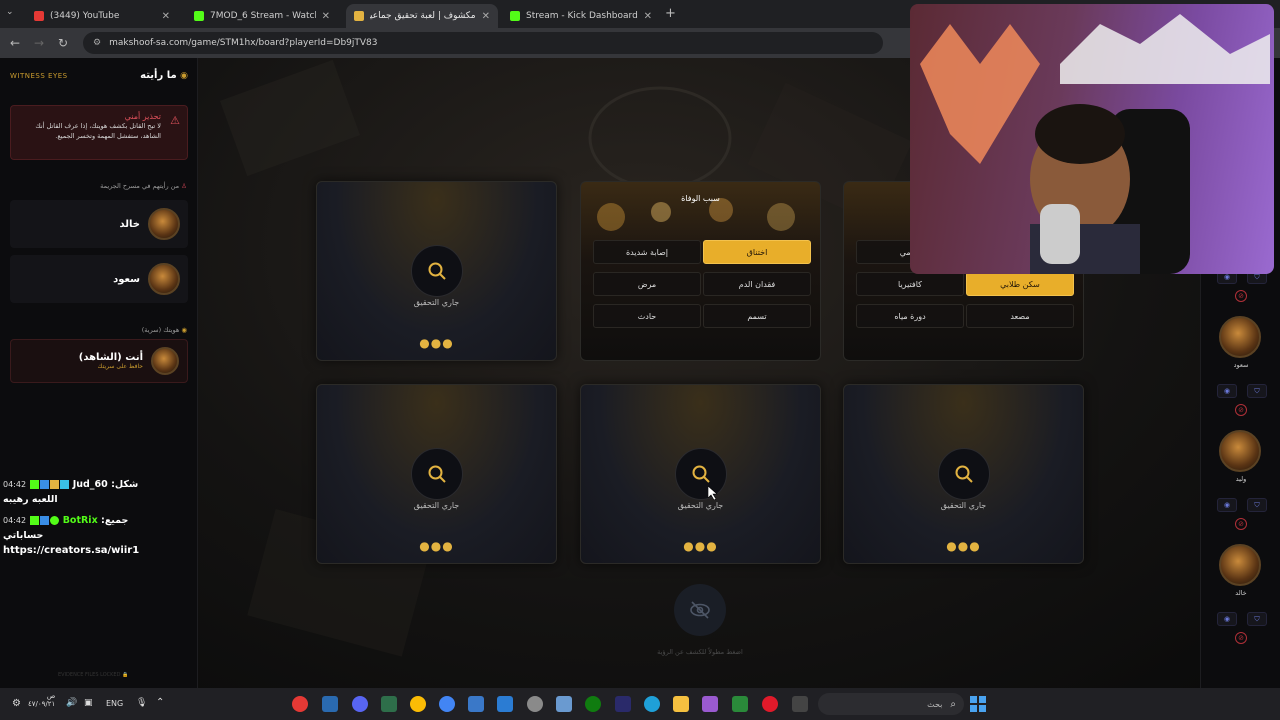 This screenshot has height=720, width=1280. Describe the element at coordinates (140, 186) in the screenshot. I see `seen-section-text: من رأيتهم في مسرح الجريمة` at that location.